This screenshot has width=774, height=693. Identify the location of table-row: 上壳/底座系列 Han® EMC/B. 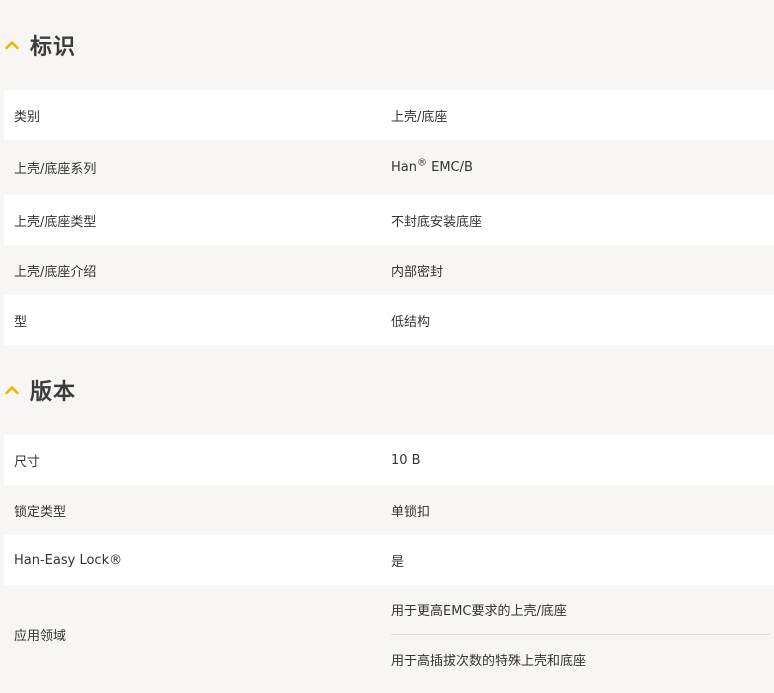
(389, 167).